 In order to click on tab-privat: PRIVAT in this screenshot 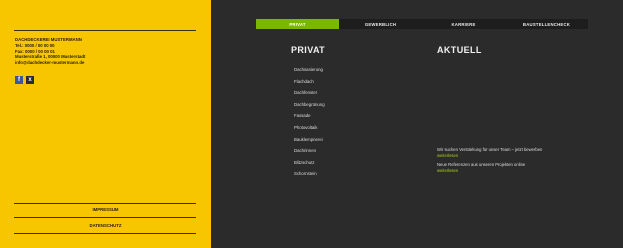, I will do `click(297, 24)`.